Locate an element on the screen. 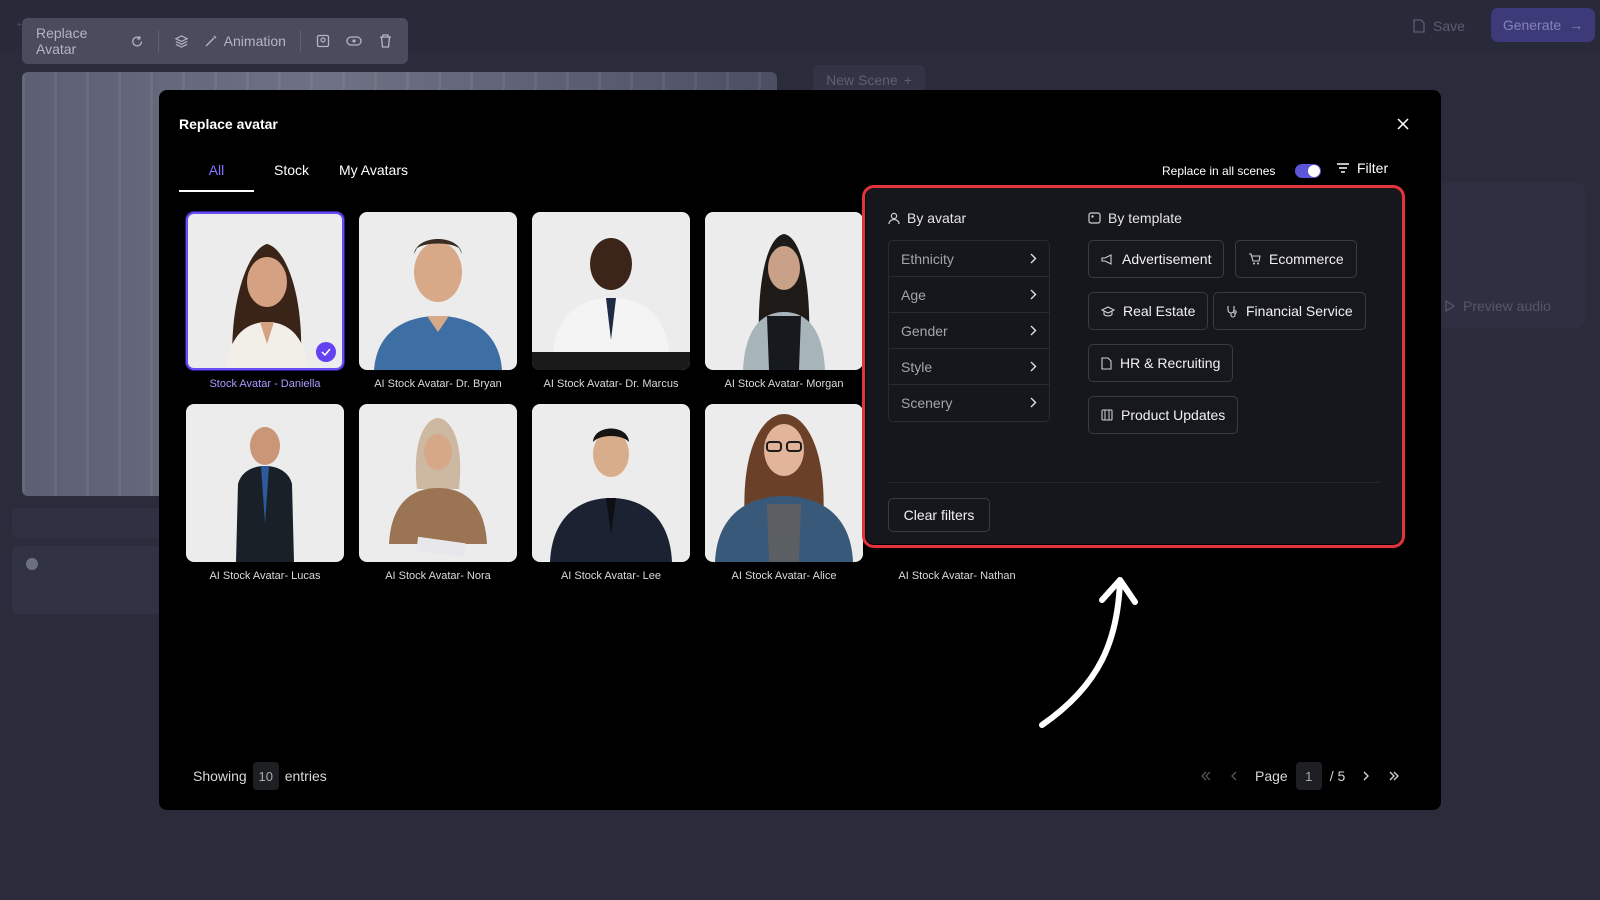 The image size is (1600, 900). filter-ethnicity: Ethnicity is located at coordinates (969, 259).